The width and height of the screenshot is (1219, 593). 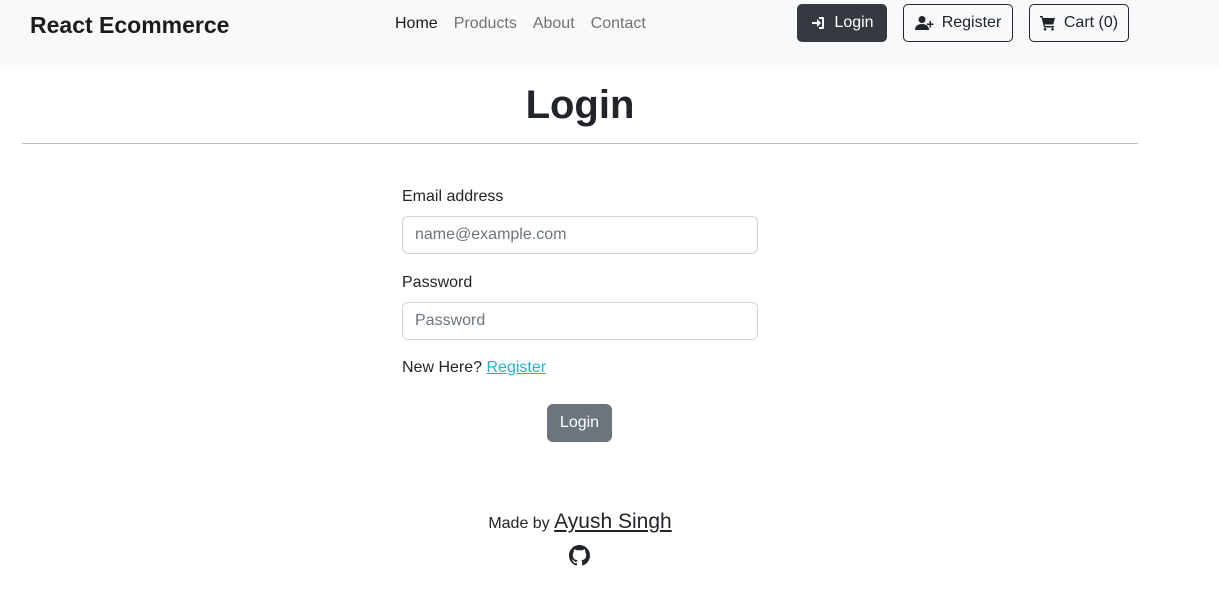 I want to click on cart-button: Cart (0), so click(x=1079, y=23).